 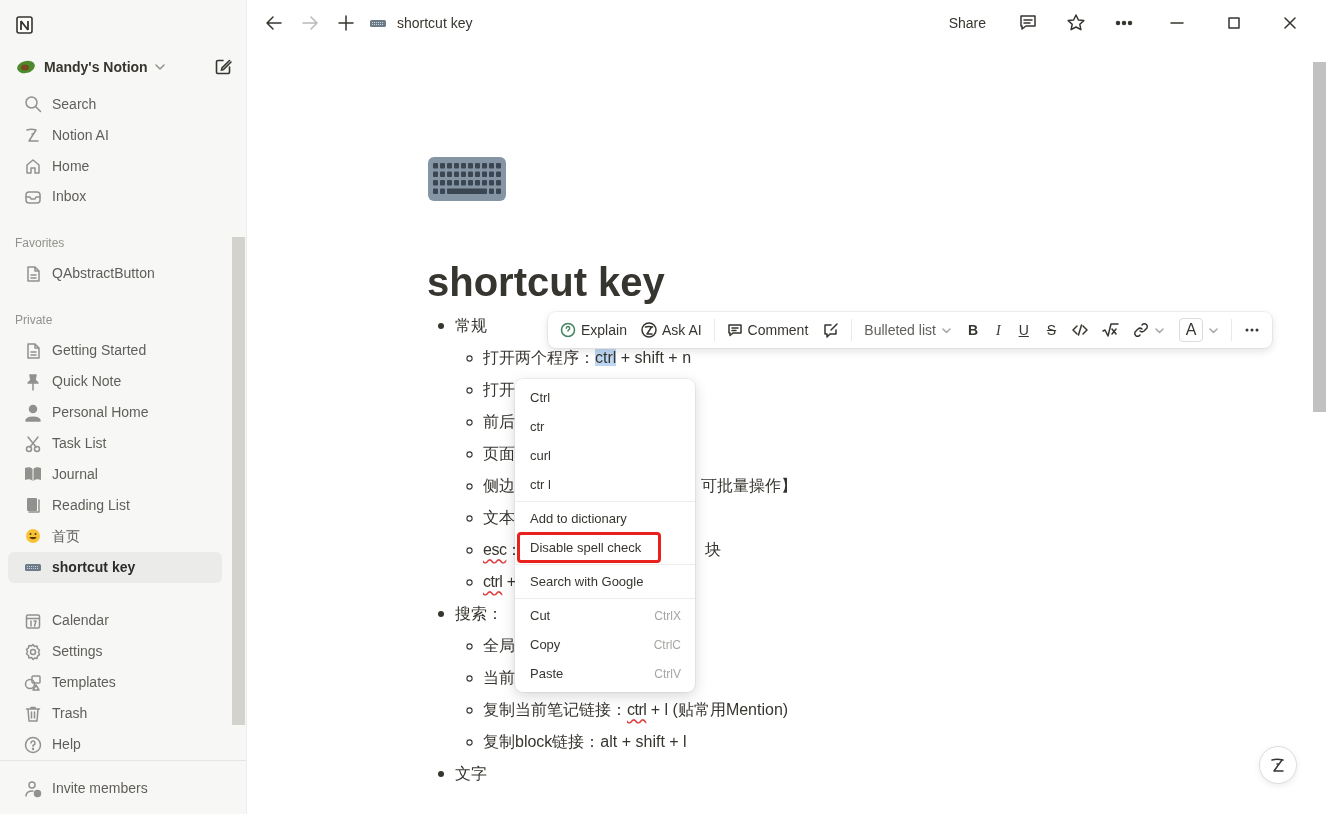 I want to click on list-item-text: 侧边, so click(x=499, y=485).